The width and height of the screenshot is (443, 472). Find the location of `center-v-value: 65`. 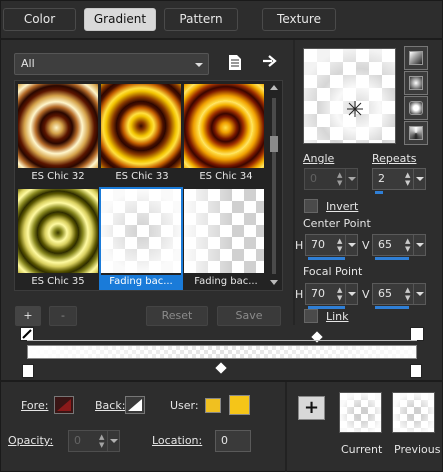

center-v-value: 65 is located at coordinates (385, 244).